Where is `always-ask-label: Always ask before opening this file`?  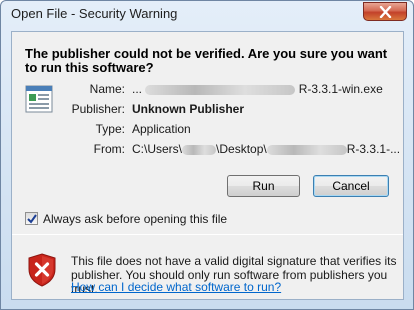
always-ask-label: Always ask before opening this file is located at coordinates (135, 219).